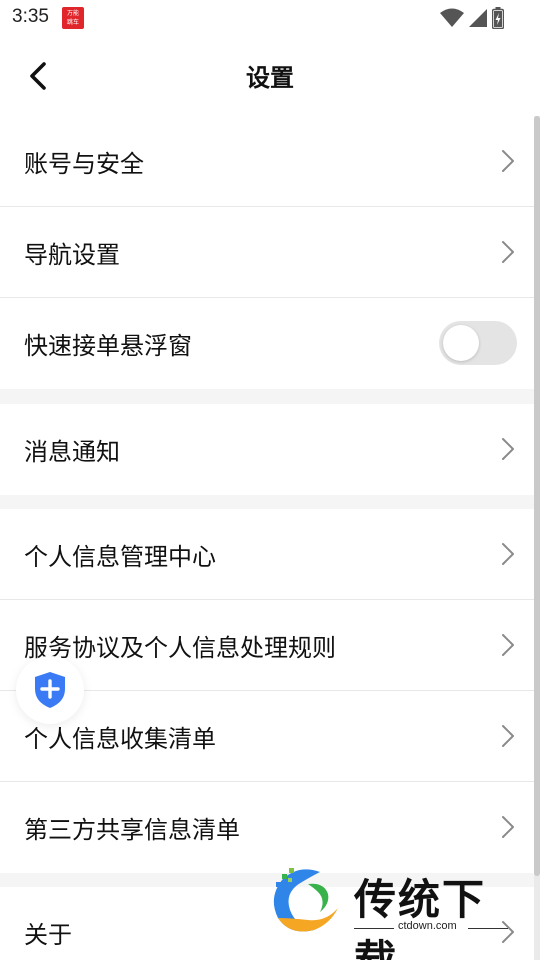 Image resolution: width=540 pixels, height=960 pixels. I want to click on status-badge-text: 万能 跳车, so click(72, 18).